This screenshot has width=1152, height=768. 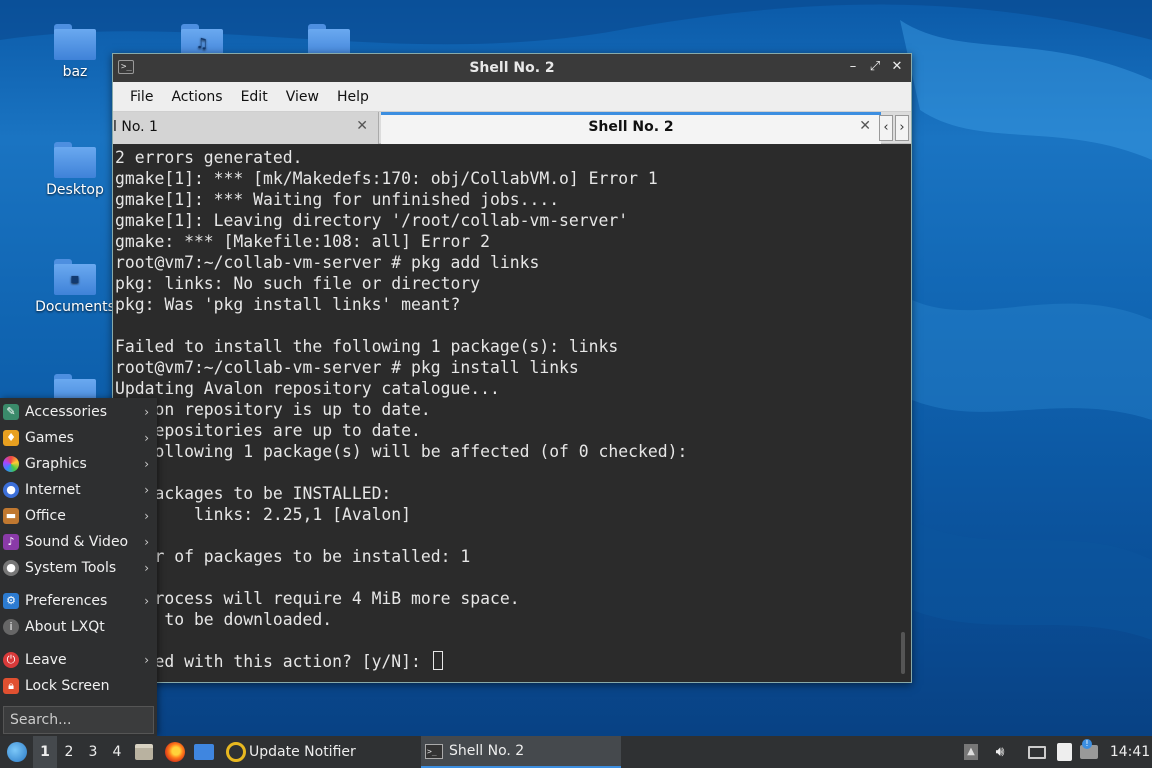 What do you see at coordinates (78, 438) in the screenshot?
I see `menu-item-games: ♦ Games ›` at bounding box center [78, 438].